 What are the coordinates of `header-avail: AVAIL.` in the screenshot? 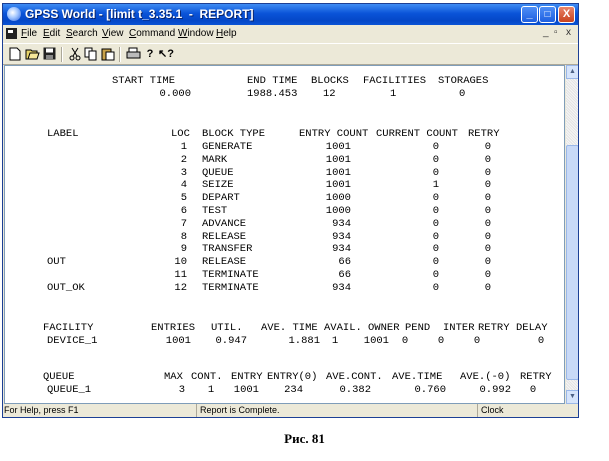 It's located at (343, 328).